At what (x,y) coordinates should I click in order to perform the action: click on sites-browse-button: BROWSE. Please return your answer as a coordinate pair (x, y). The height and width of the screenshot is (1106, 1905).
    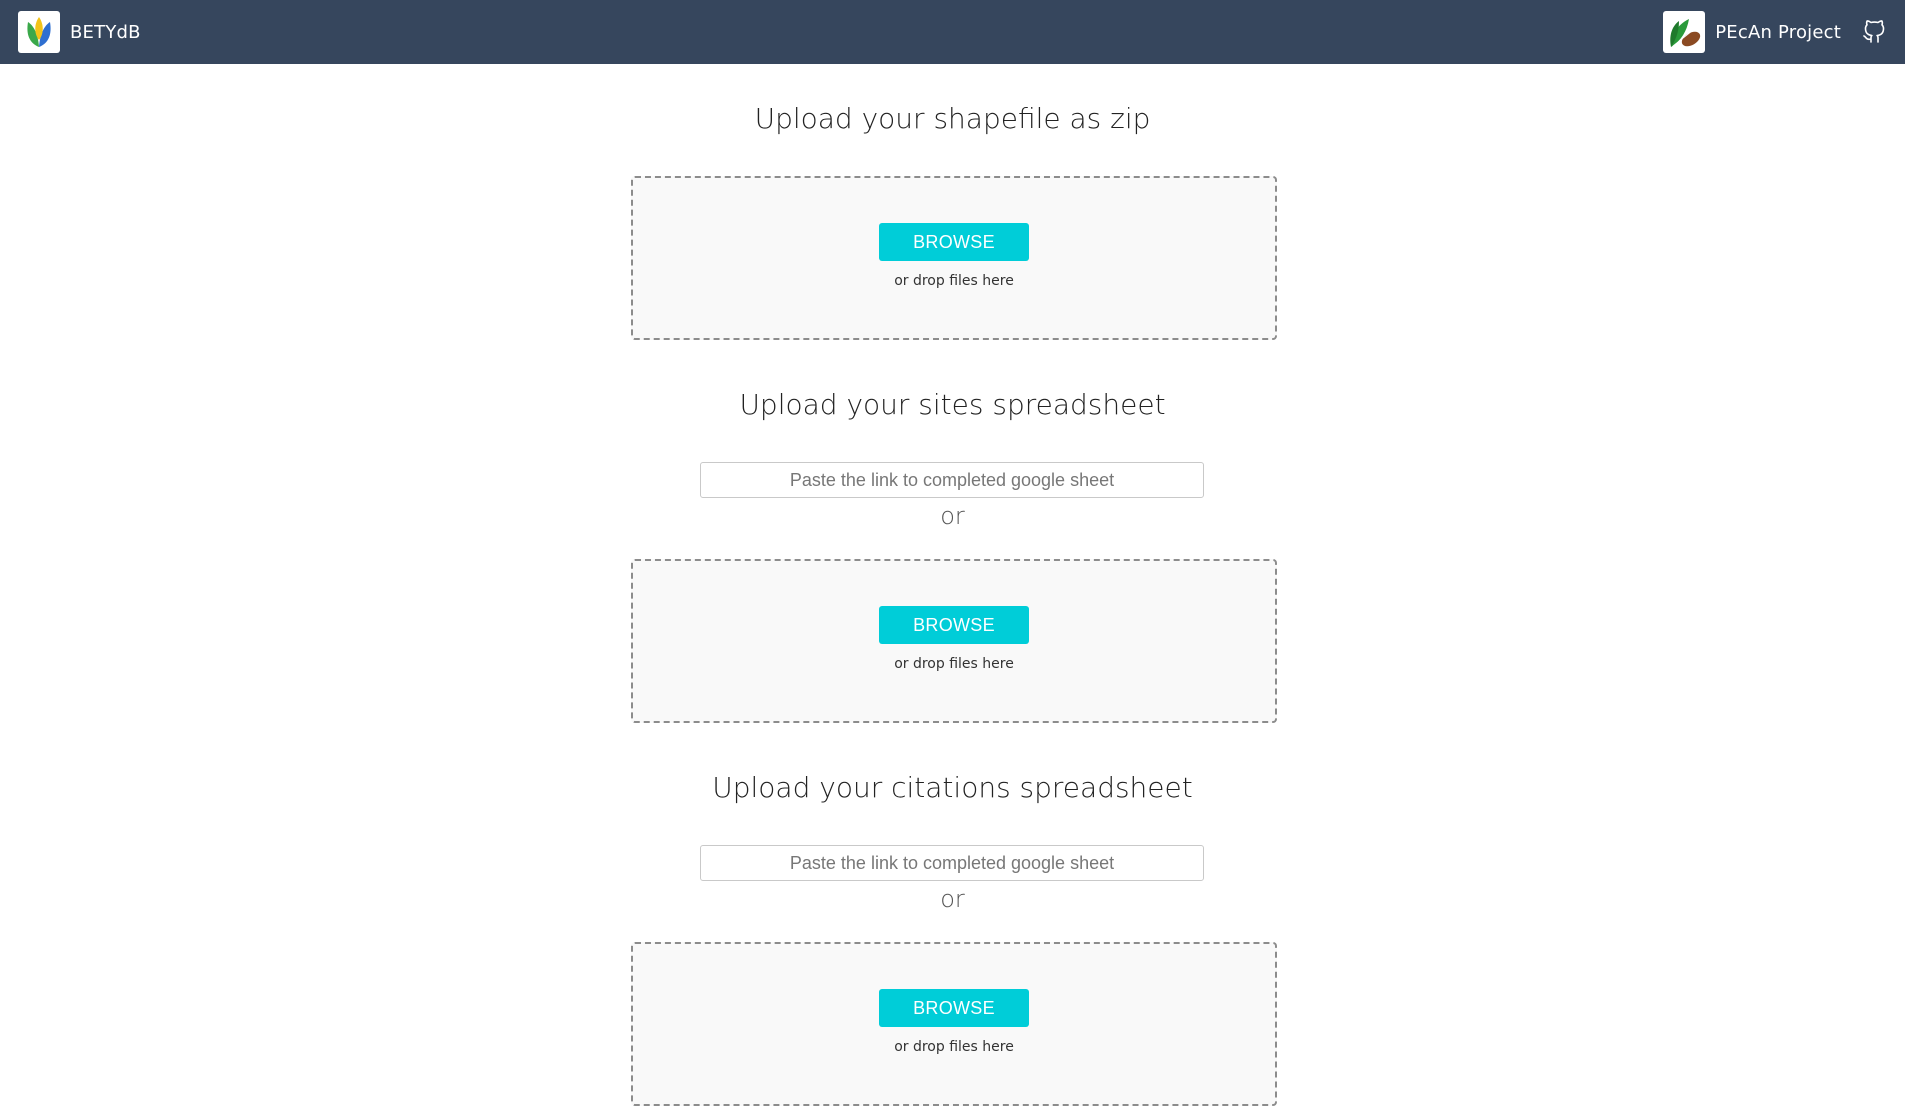
    Looking at the image, I should click on (954, 625).